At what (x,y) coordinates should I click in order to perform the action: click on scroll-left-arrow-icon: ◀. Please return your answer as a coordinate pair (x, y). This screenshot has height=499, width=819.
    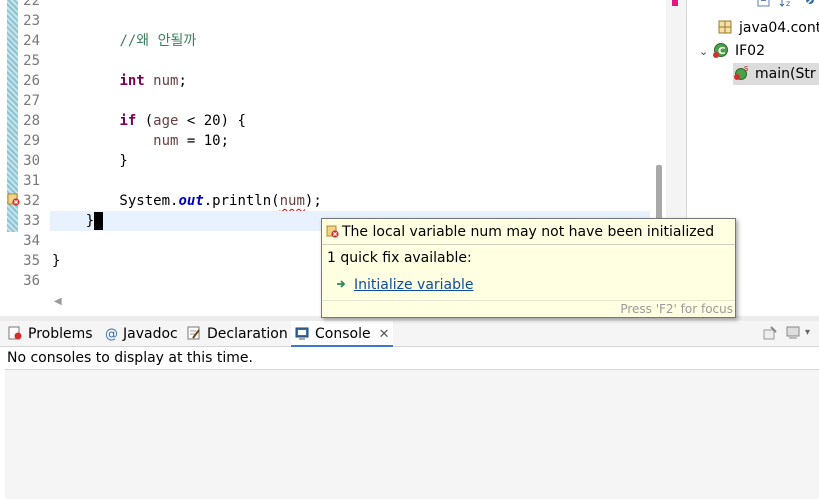
    Looking at the image, I should click on (58, 301).